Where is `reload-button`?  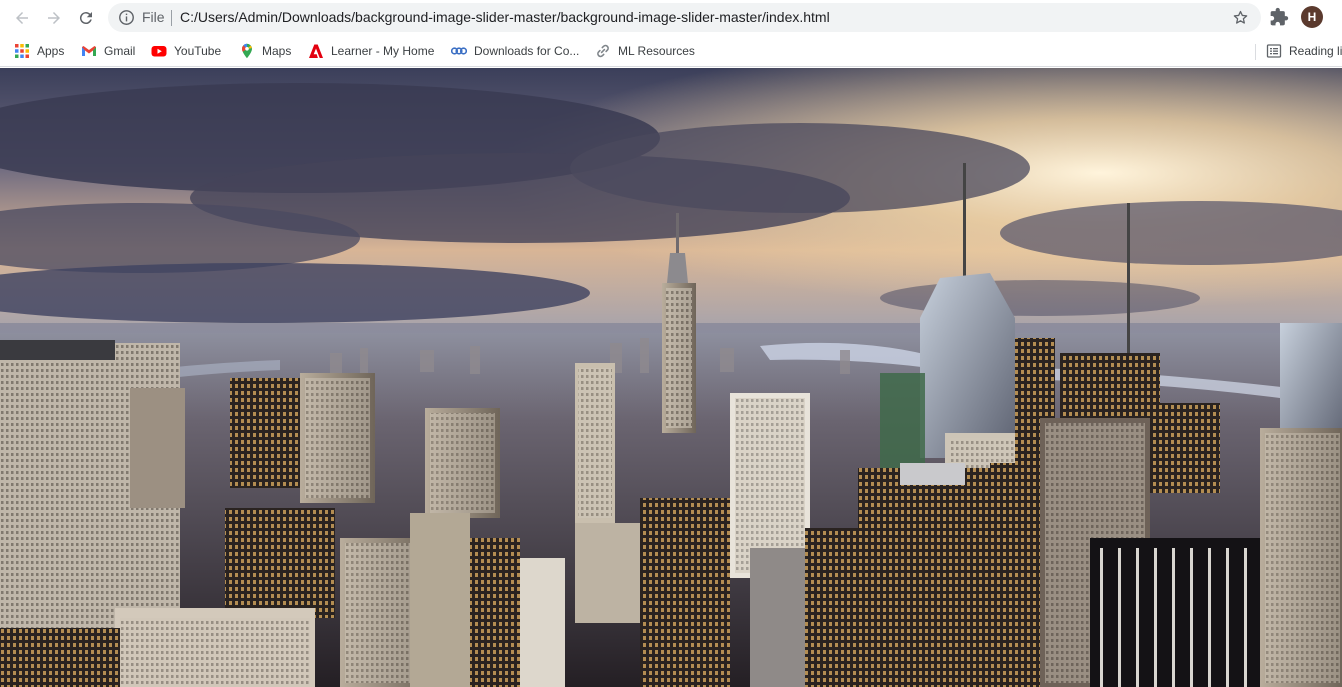
reload-button is located at coordinates (86, 18).